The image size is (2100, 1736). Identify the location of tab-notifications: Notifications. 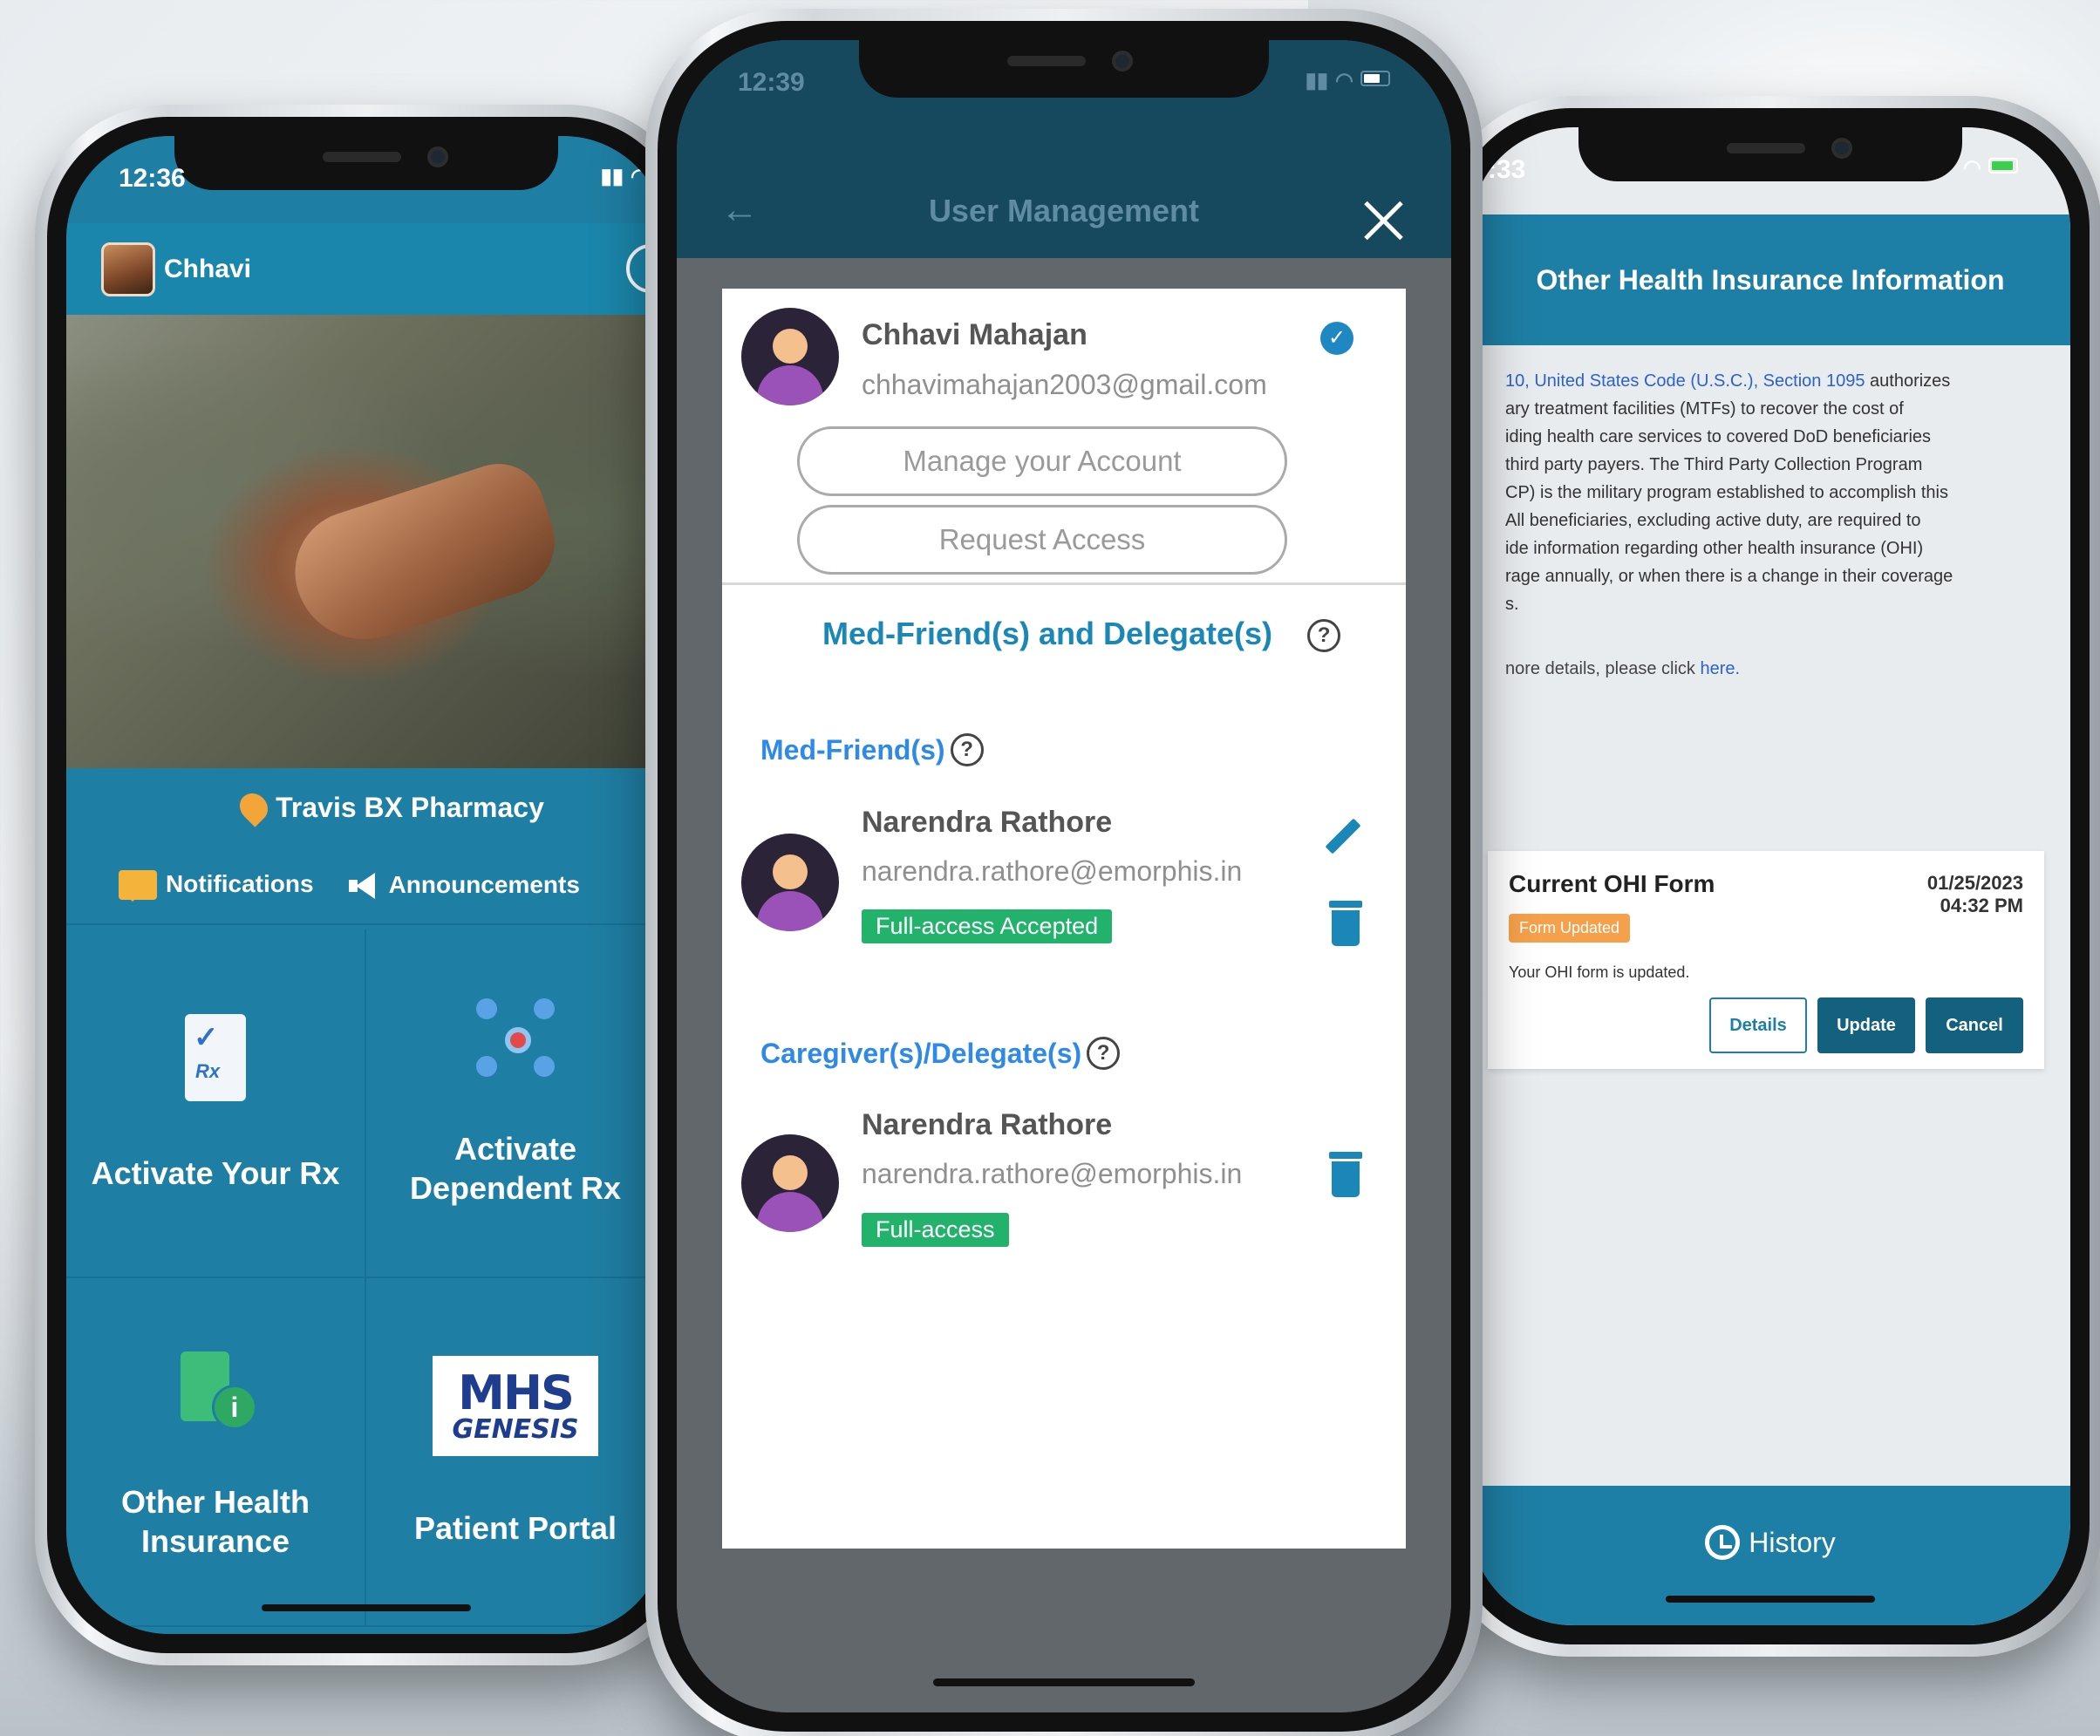
(217, 885).